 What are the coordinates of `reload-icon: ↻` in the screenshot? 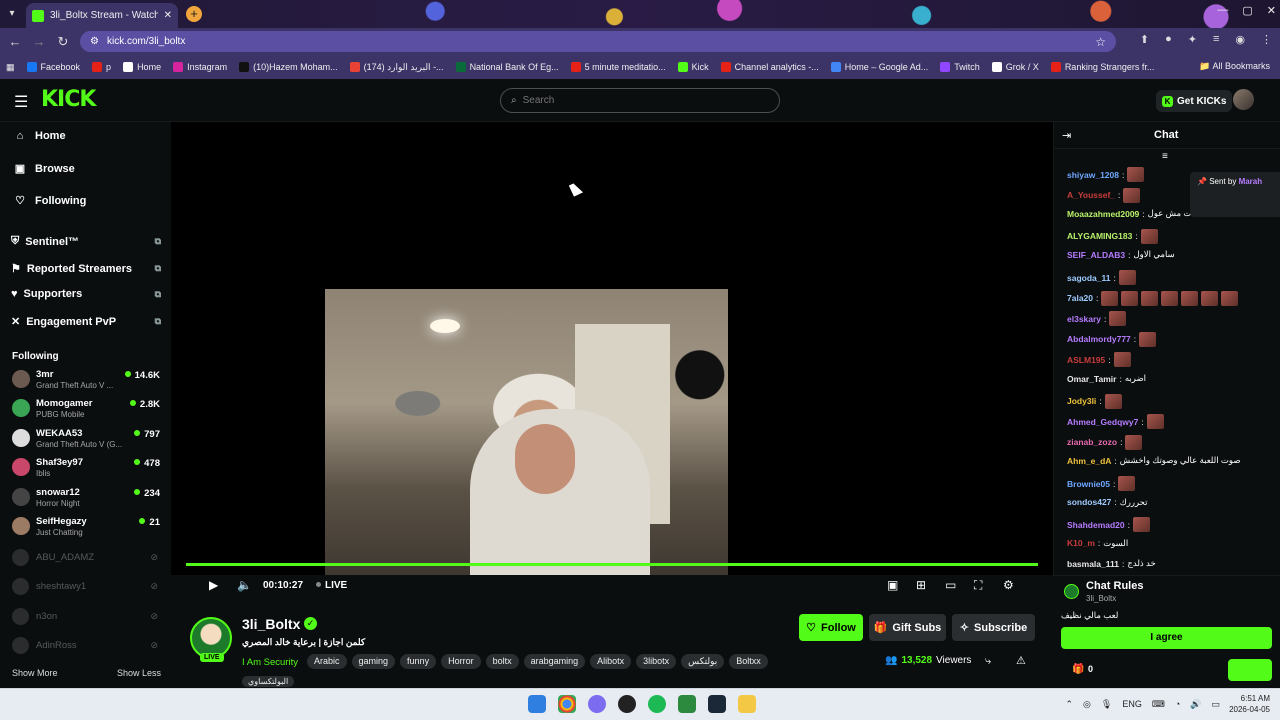 It's located at (63, 42).